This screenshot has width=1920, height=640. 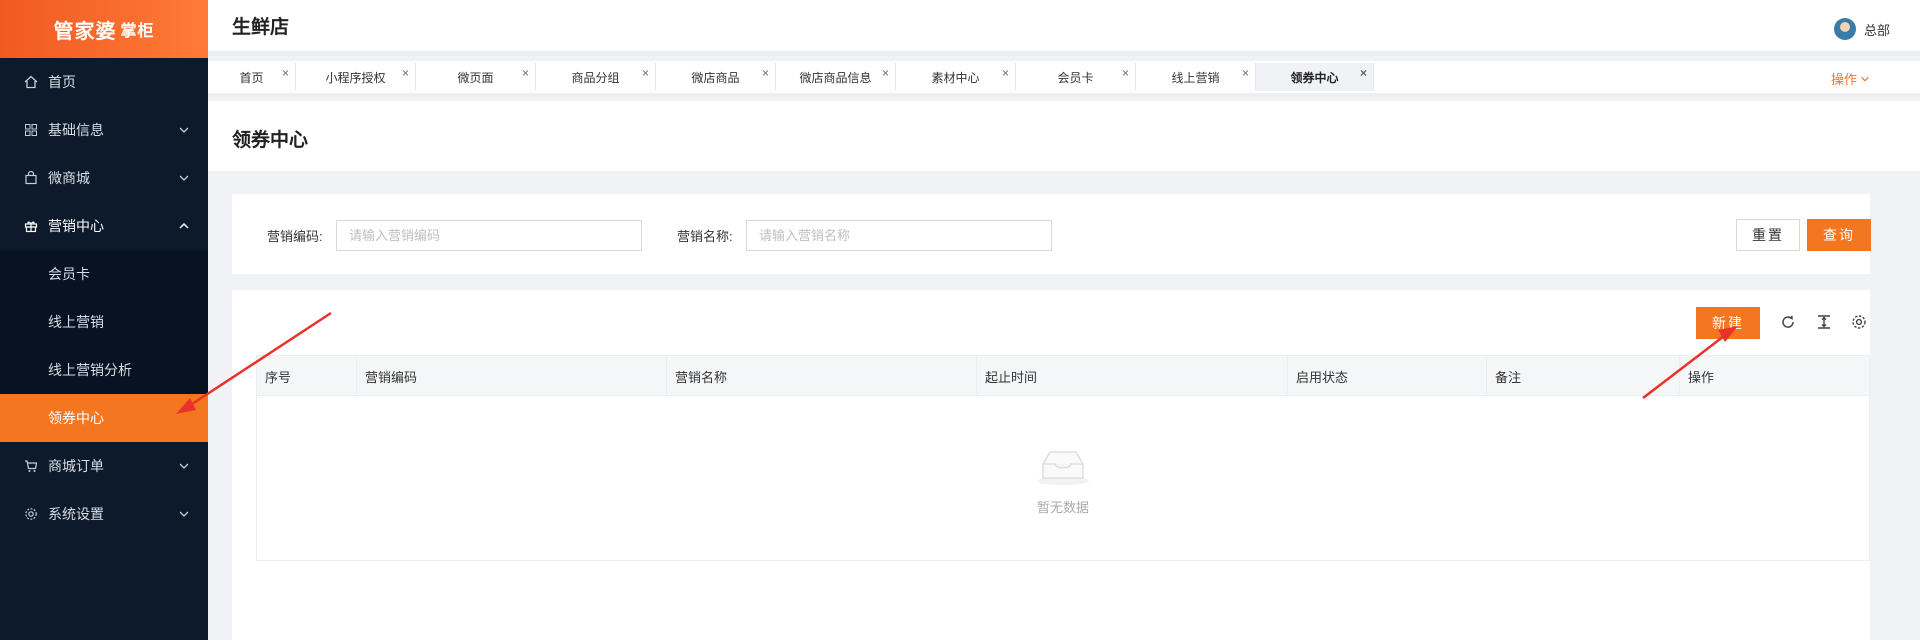 What do you see at coordinates (76, 466) in the screenshot?
I see `sidebar-item-label: 商城订单` at bounding box center [76, 466].